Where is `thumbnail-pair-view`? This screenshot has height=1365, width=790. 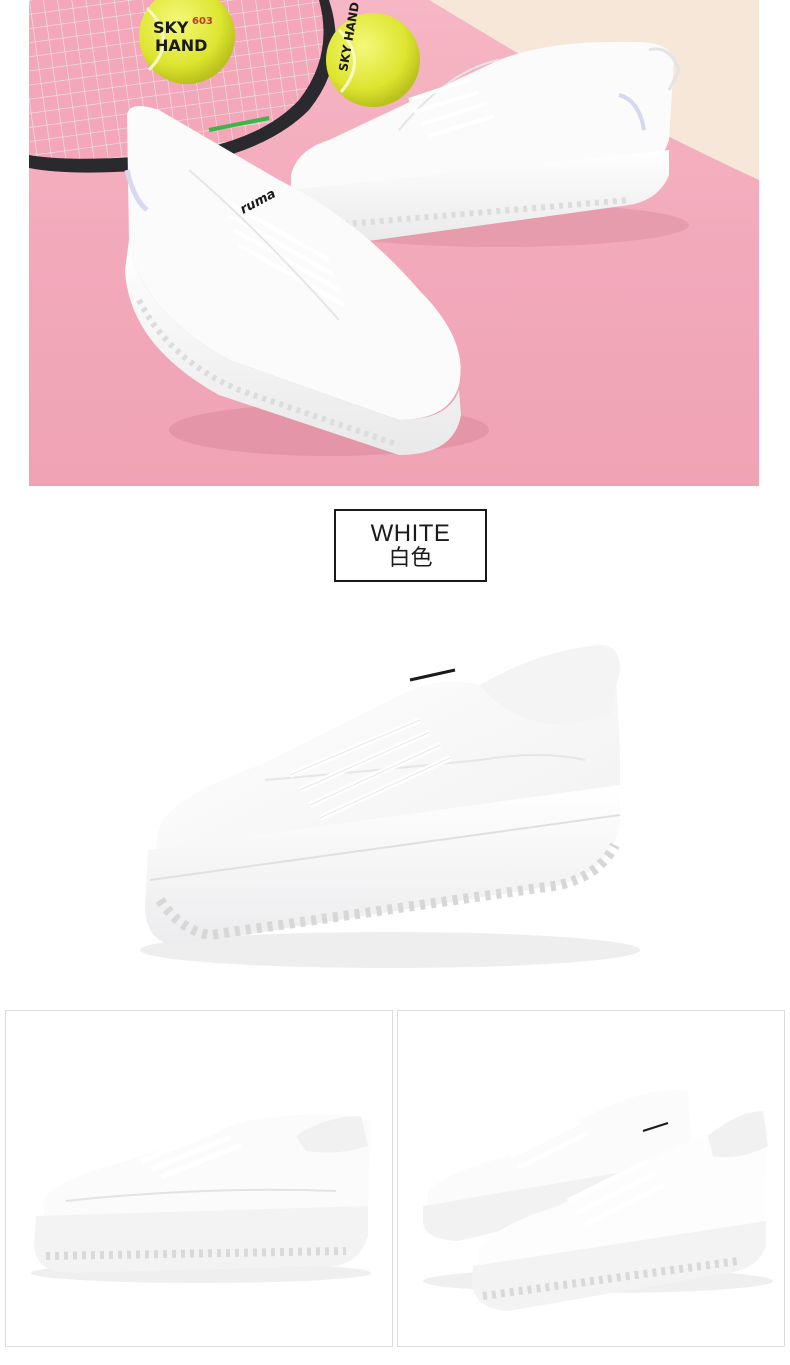
thumbnail-pair-view is located at coordinates (591, 1178).